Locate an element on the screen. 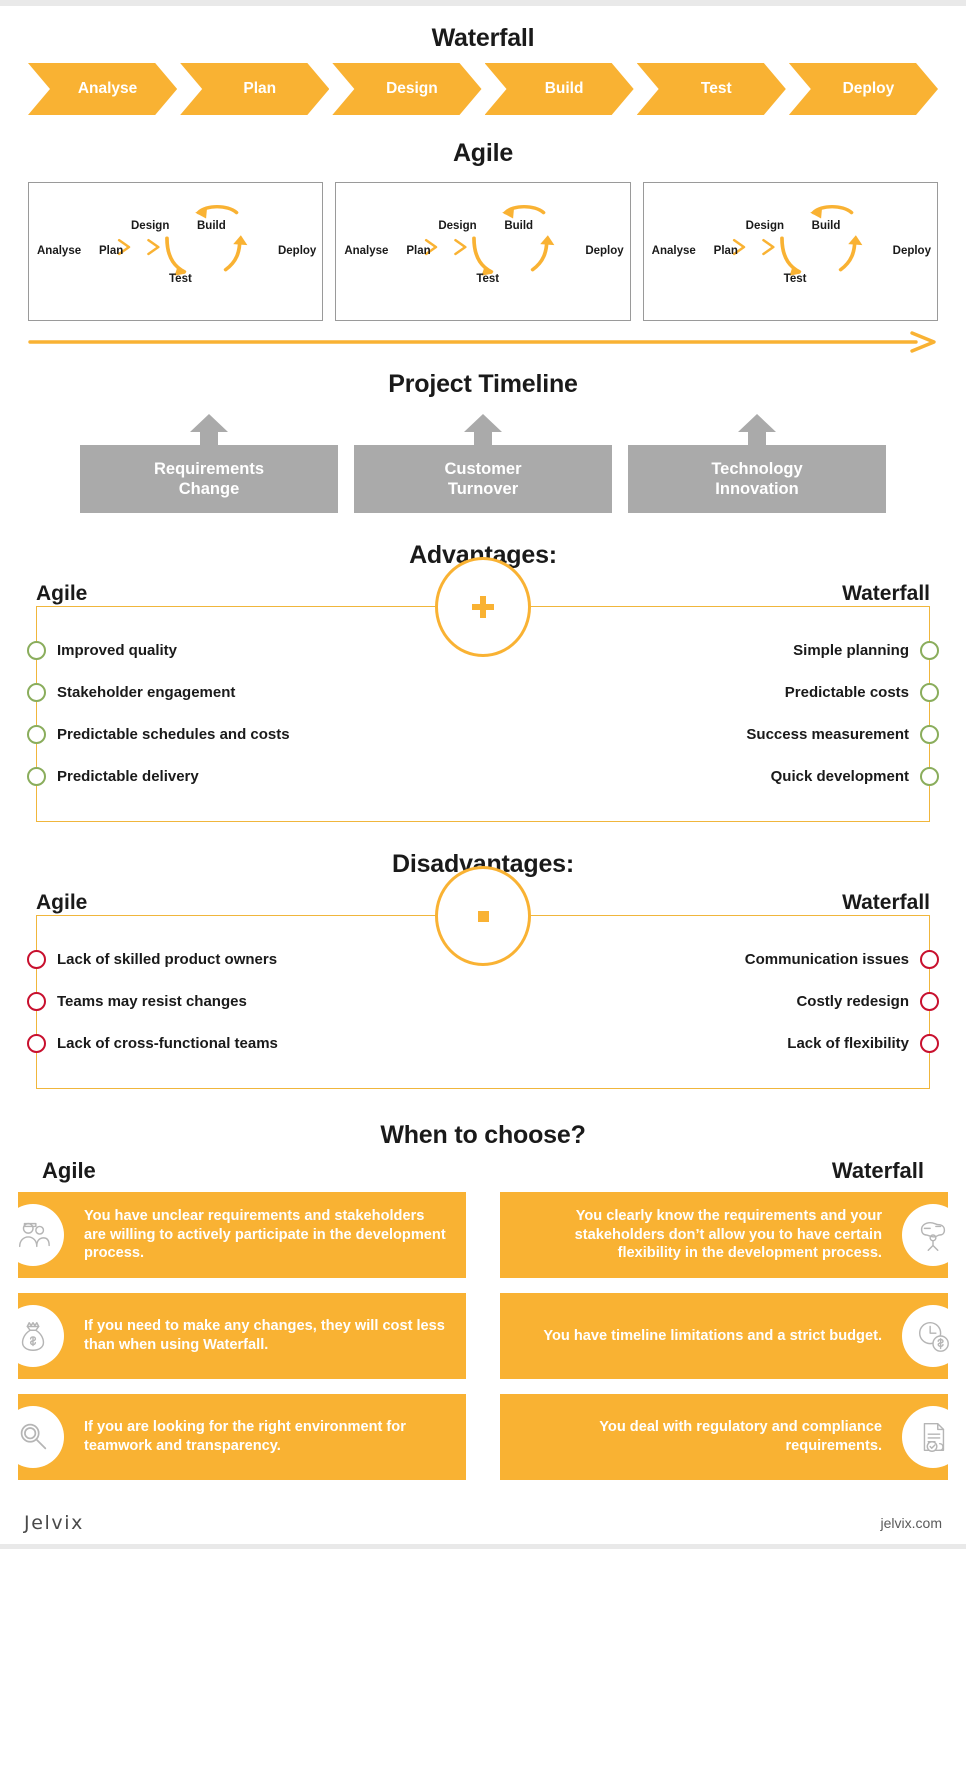 The width and height of the screenshot is (966, 1774). advantages-right-header: Waterfall is located at coordinates (886, 593).